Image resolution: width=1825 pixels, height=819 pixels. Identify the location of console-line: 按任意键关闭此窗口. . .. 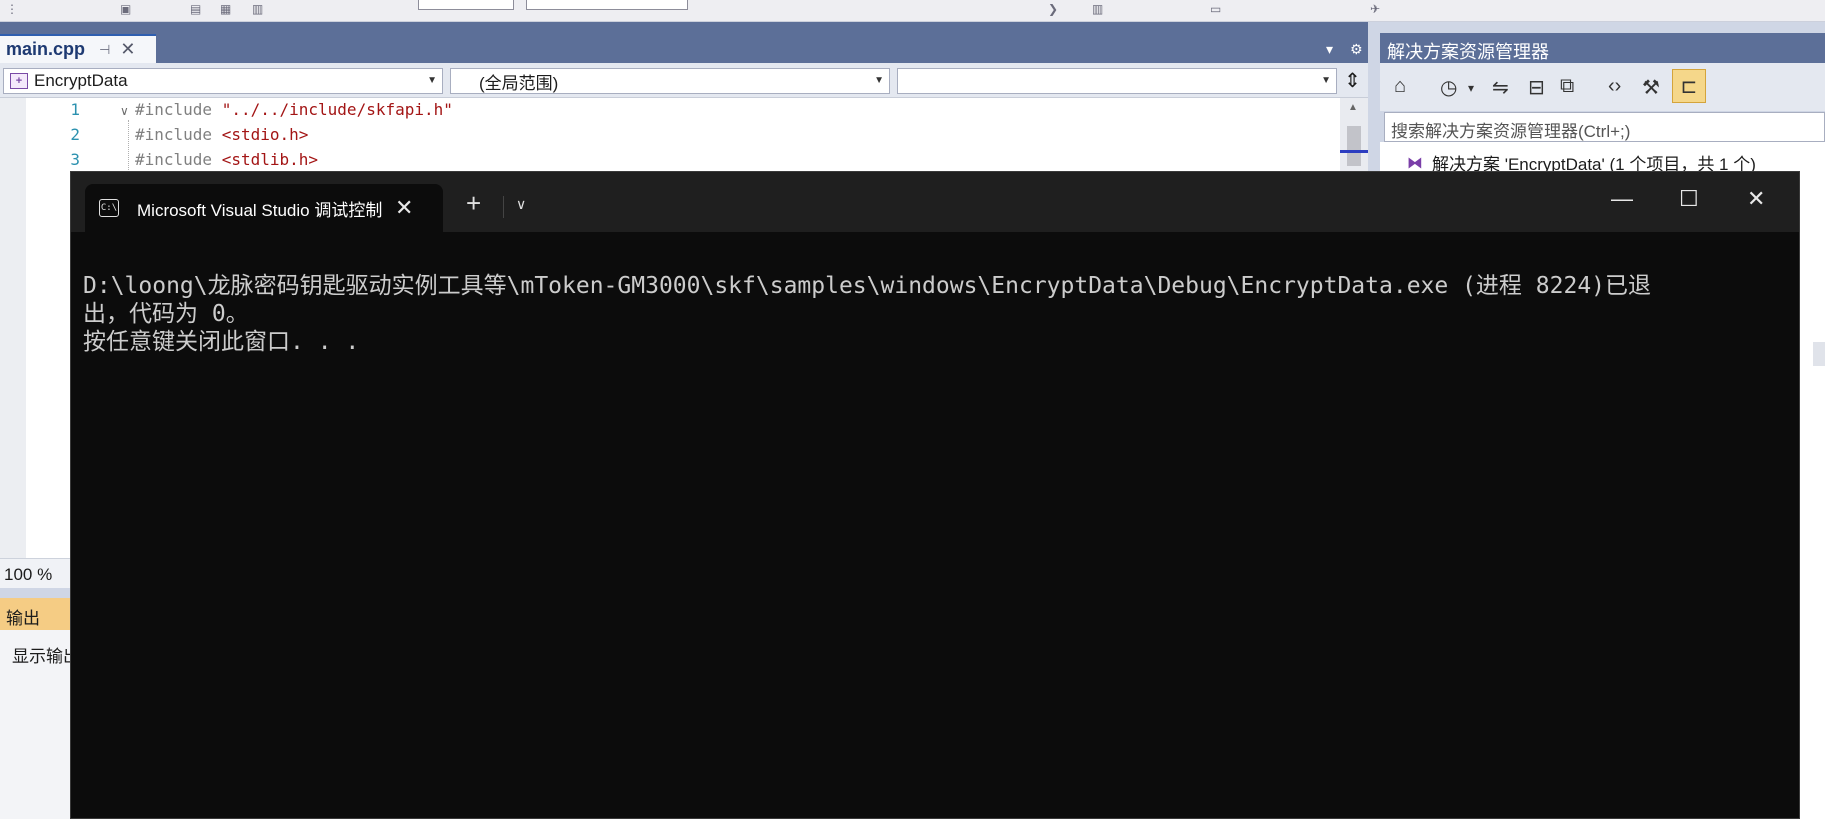
(221, 342).